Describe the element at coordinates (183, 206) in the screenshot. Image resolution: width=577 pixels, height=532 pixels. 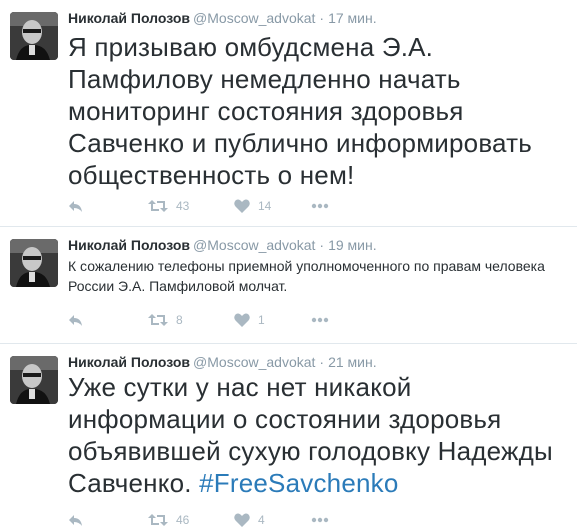
I see `retweet-count: 43` at that location.